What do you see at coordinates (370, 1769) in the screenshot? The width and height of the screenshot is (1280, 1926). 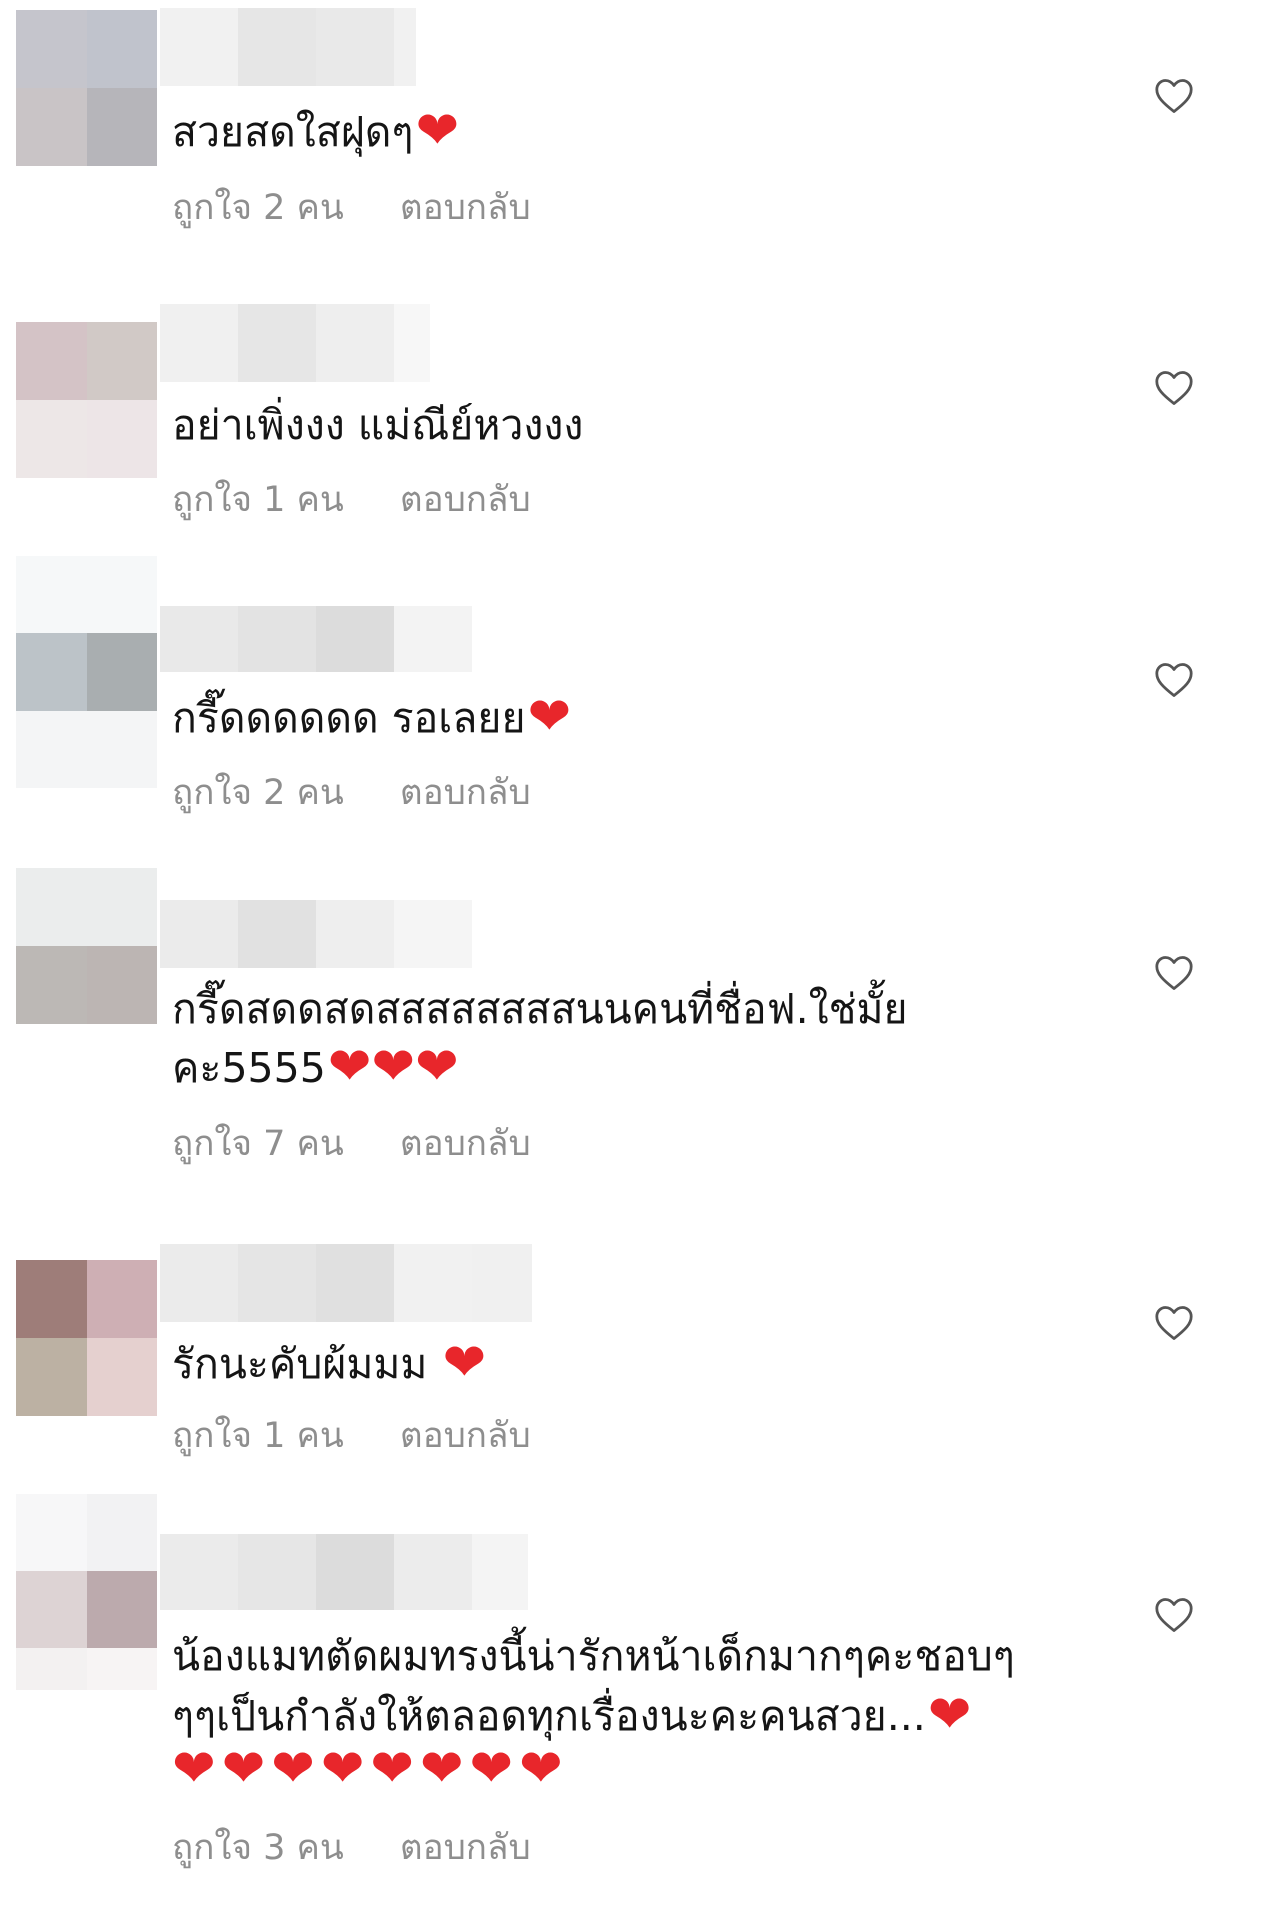 I see `heart-emoji-row: ❤❤❤❤❤❤❤❤` at bounding box center [370, 1769].